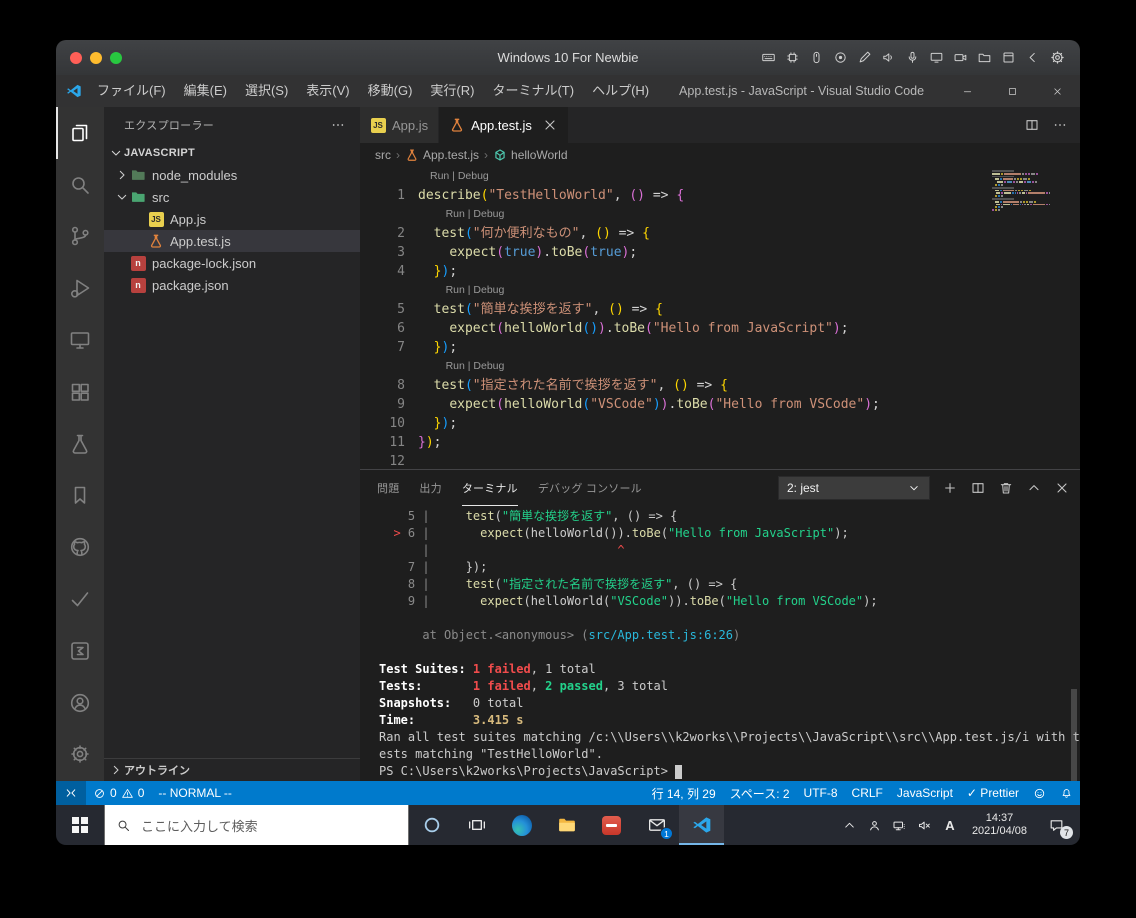  What do you see at coordinates (1034, 488) in the screenshot?
I see `maximize-panel-icon` at bounding box center [1034, 488].